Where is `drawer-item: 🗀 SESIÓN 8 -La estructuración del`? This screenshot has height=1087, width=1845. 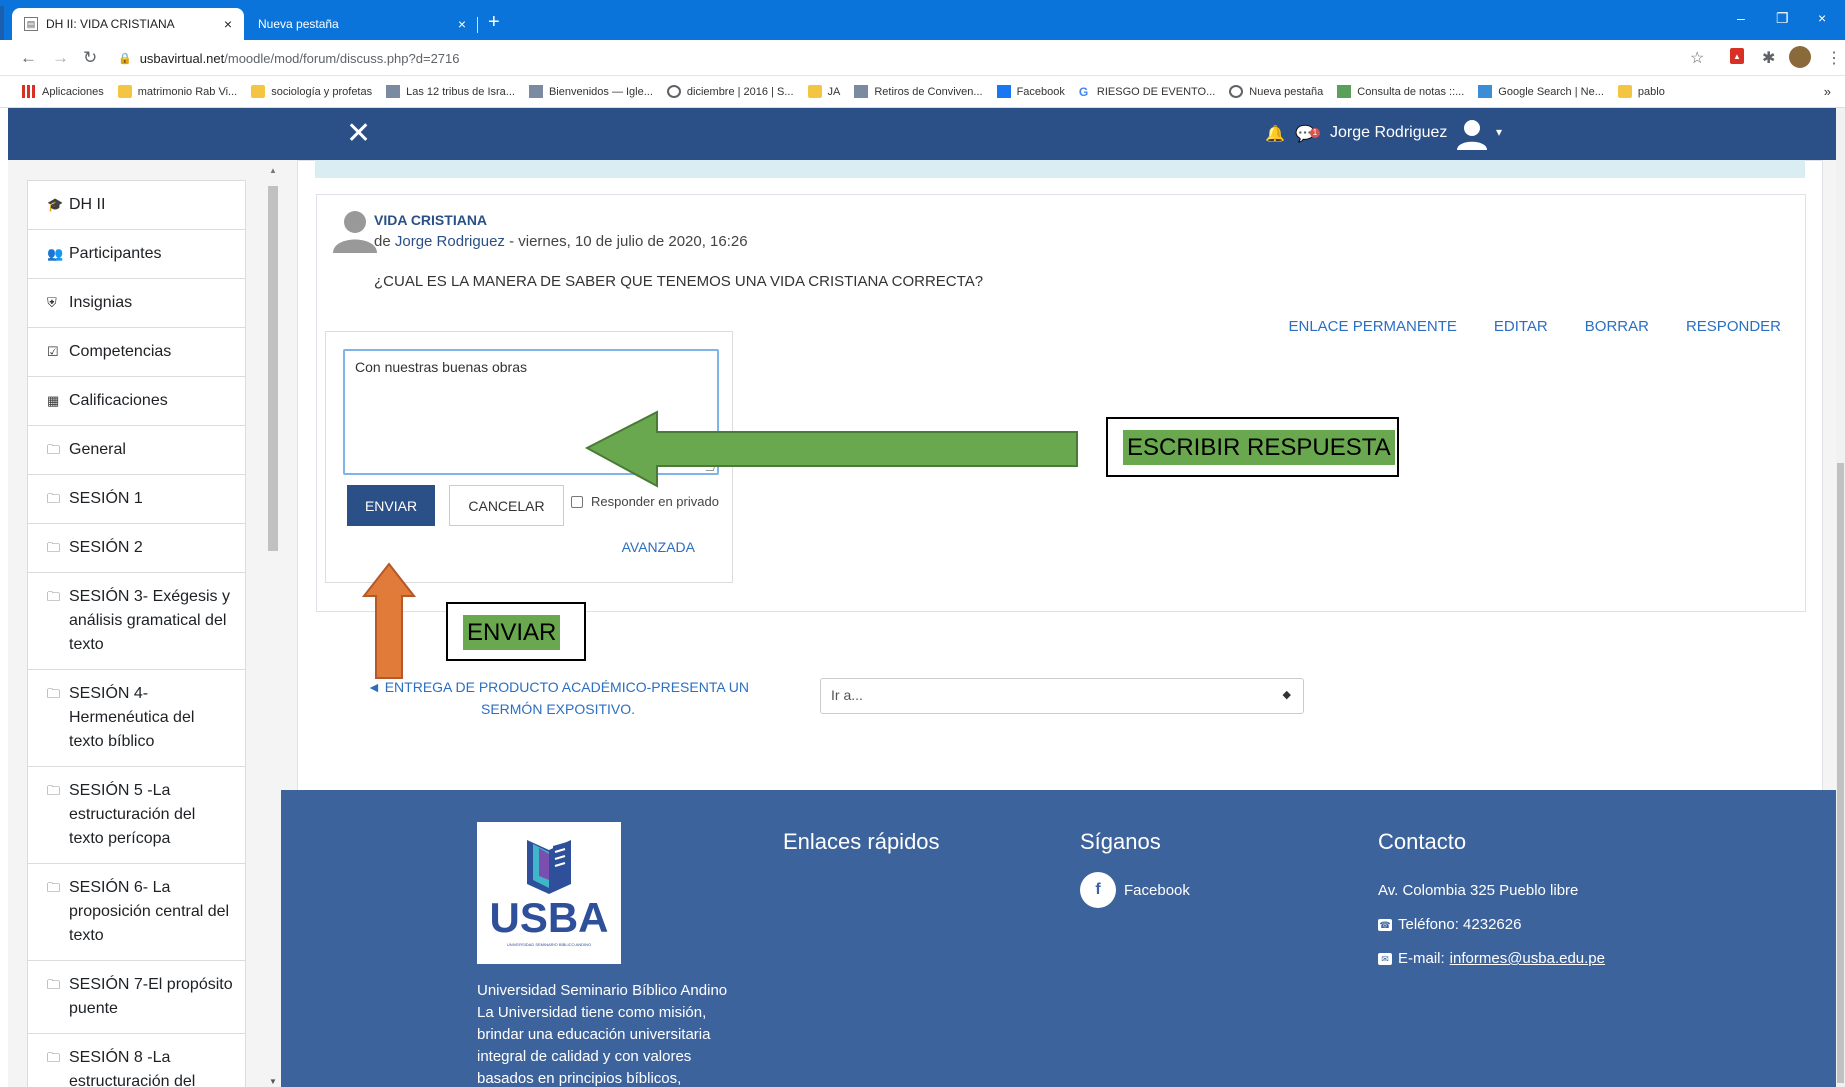
drawer-item: 🗀 SESIÓN 8 -La estructuración del is located at coordinates (136, 1060).